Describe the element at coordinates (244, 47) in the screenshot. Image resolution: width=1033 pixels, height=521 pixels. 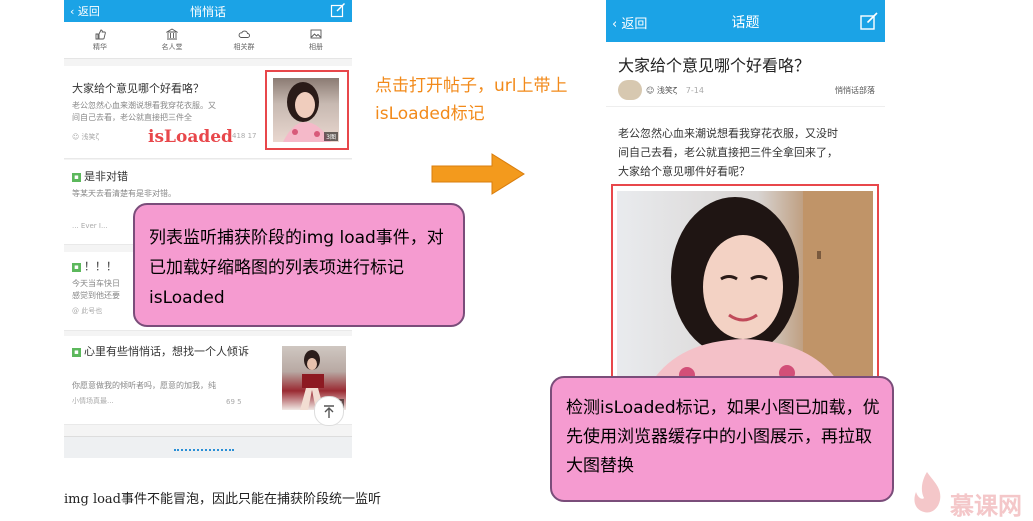
I see `category-label: 相关群` at that location.